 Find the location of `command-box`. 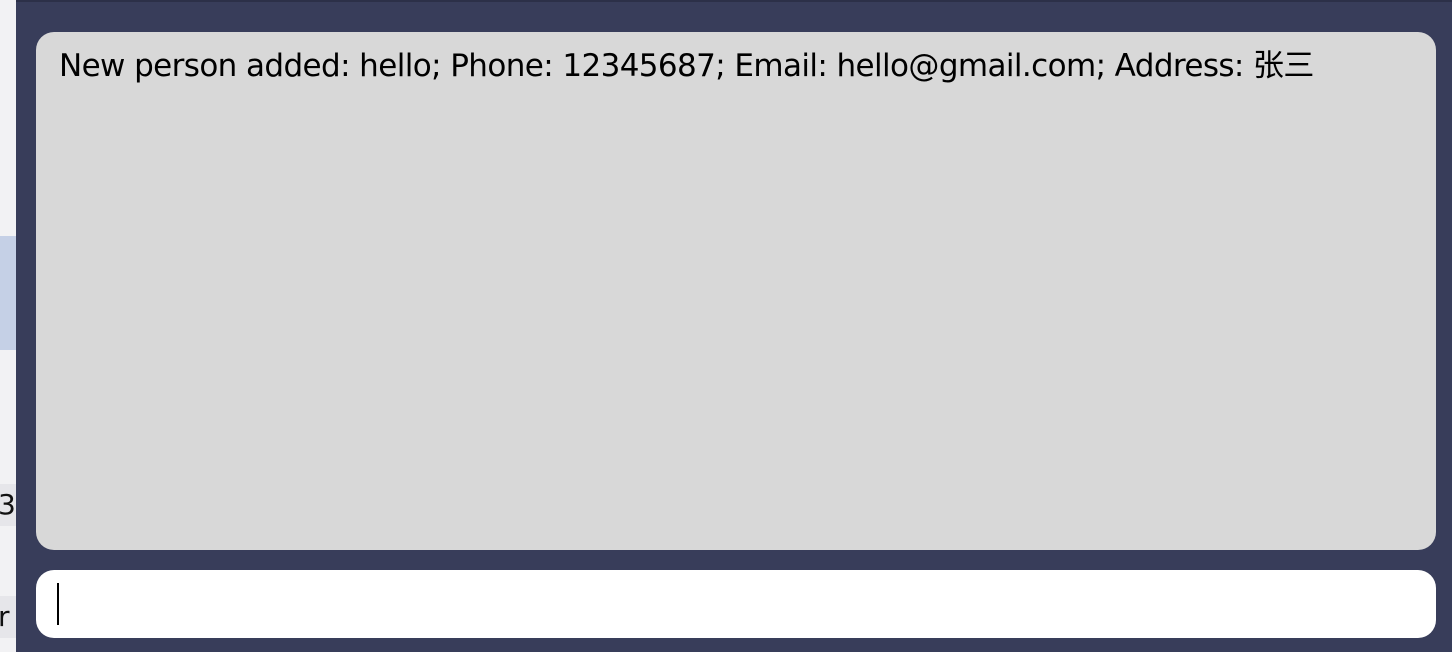

command-box is located at coordinates (736, 604).